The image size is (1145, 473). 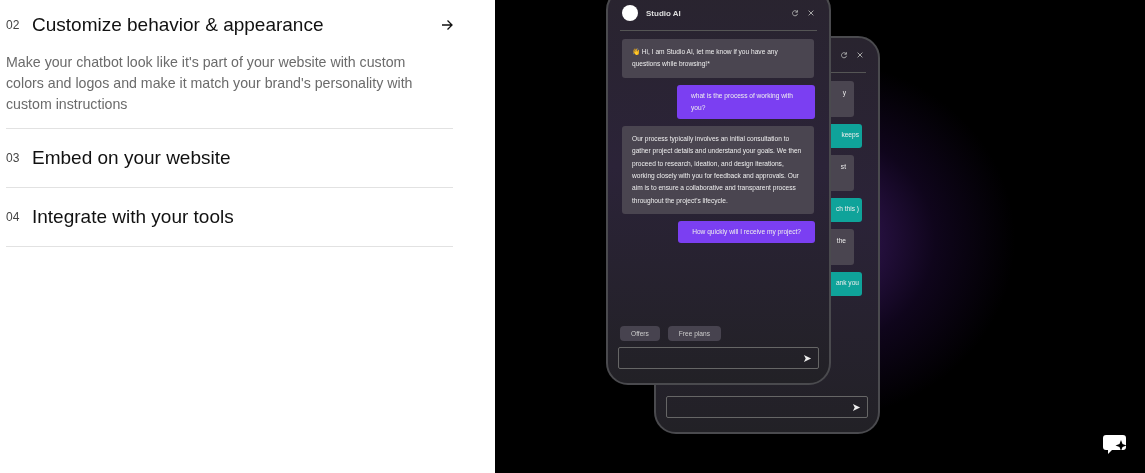 What do you see at coordinates (447, 25) in the screenshot?
I see `arrow-right-icon` at bounding box center [447, 25].